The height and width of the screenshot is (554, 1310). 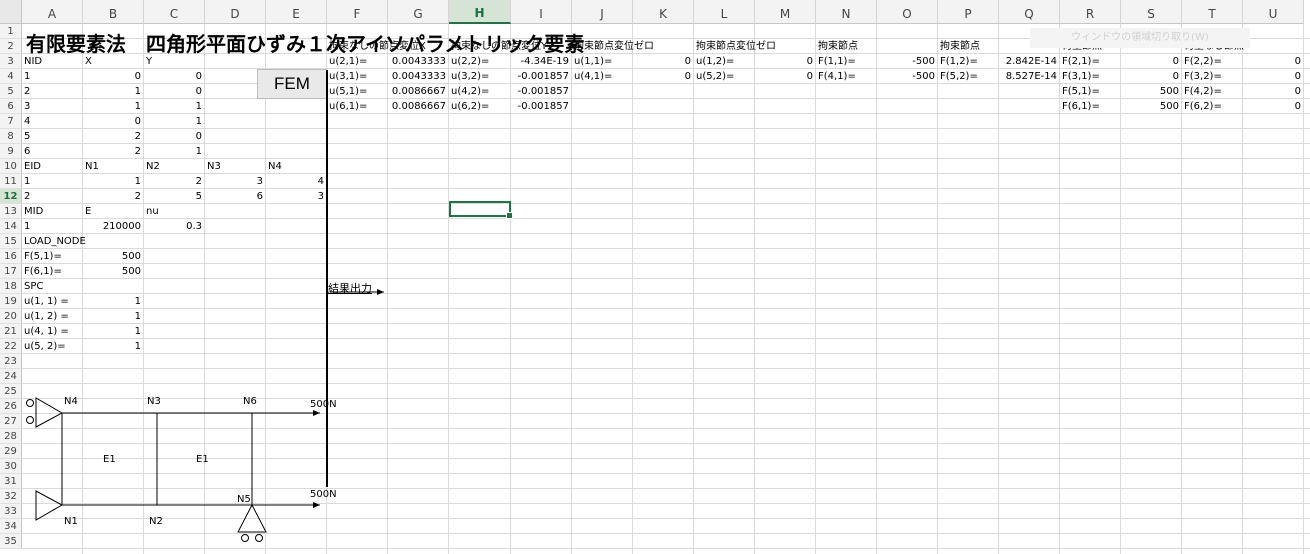 What do you see at coordinates (250, 401) in the screenshot?
I see `node-label: N6` at bounding box center [250, 401].